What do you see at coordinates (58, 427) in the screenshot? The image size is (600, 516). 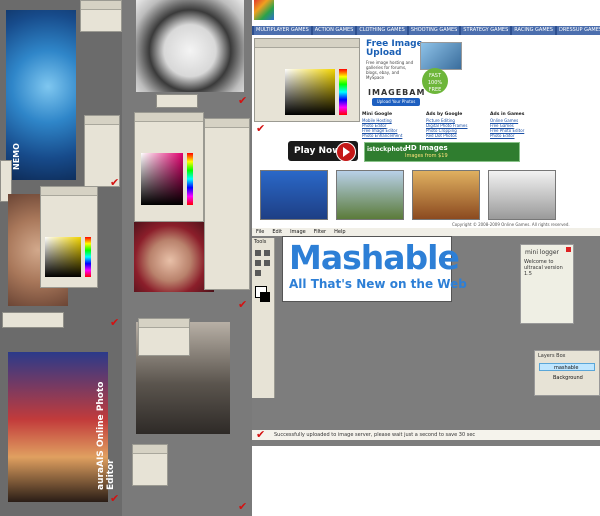 I see `painted-face-image` at bounding box center [58, 427].